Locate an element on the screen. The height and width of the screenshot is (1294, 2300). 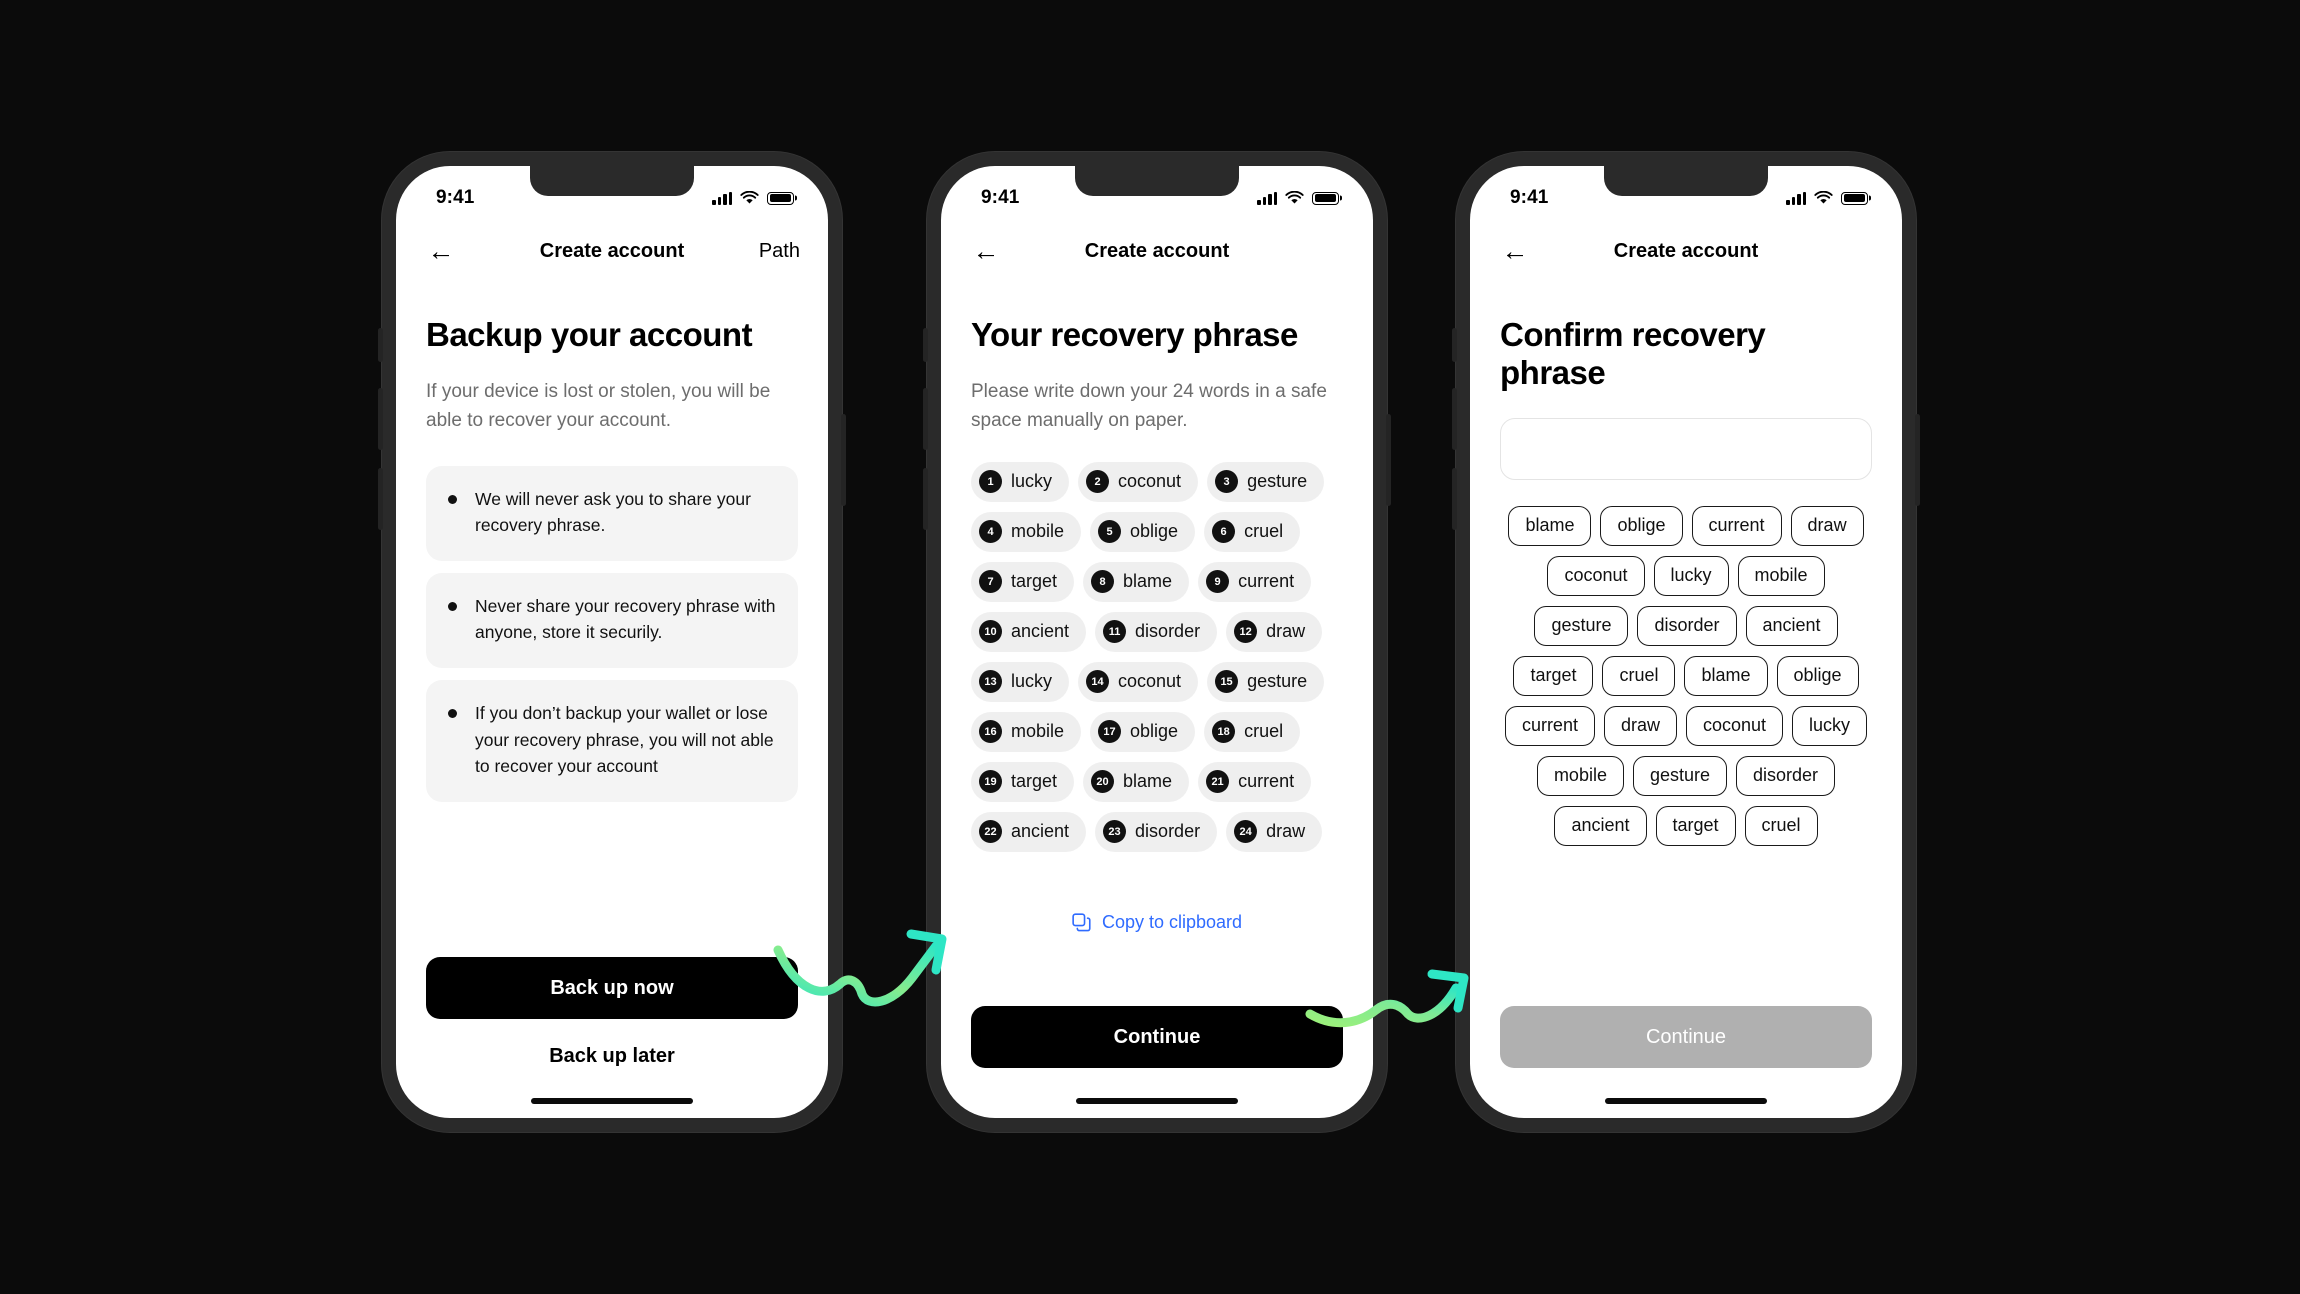
nav-bar-1: ← Create account Path is located at coordinates (612, 251).